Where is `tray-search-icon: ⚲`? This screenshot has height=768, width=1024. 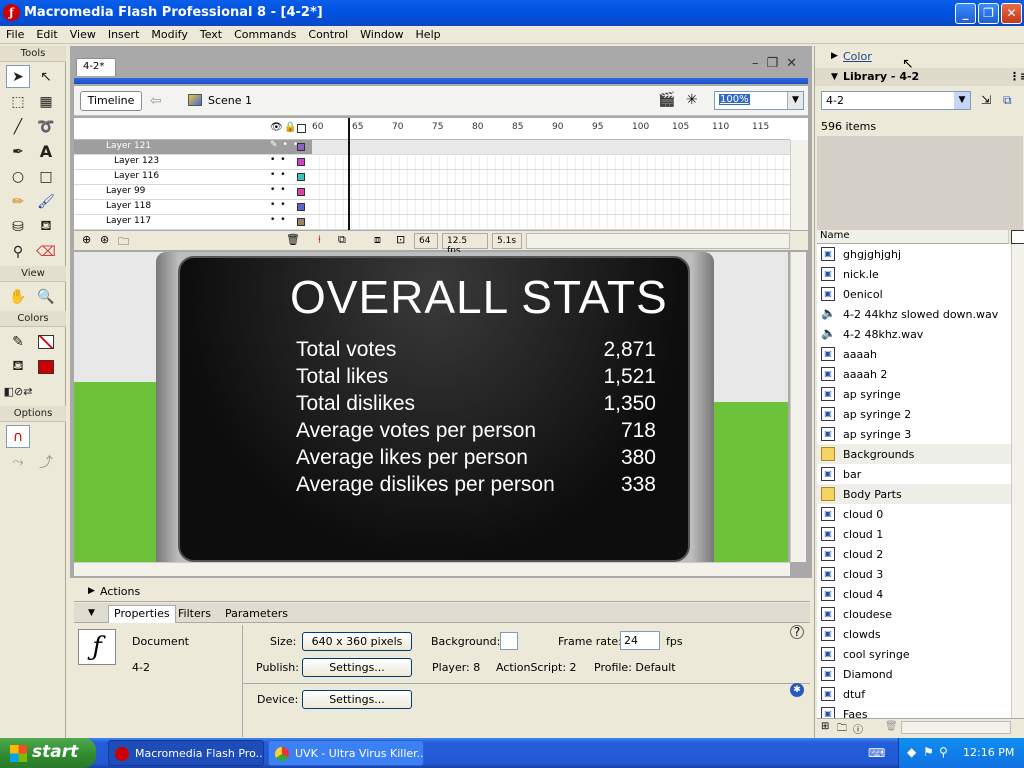
tray-search-icon: ⚲ is located at coordinates (943, 752).